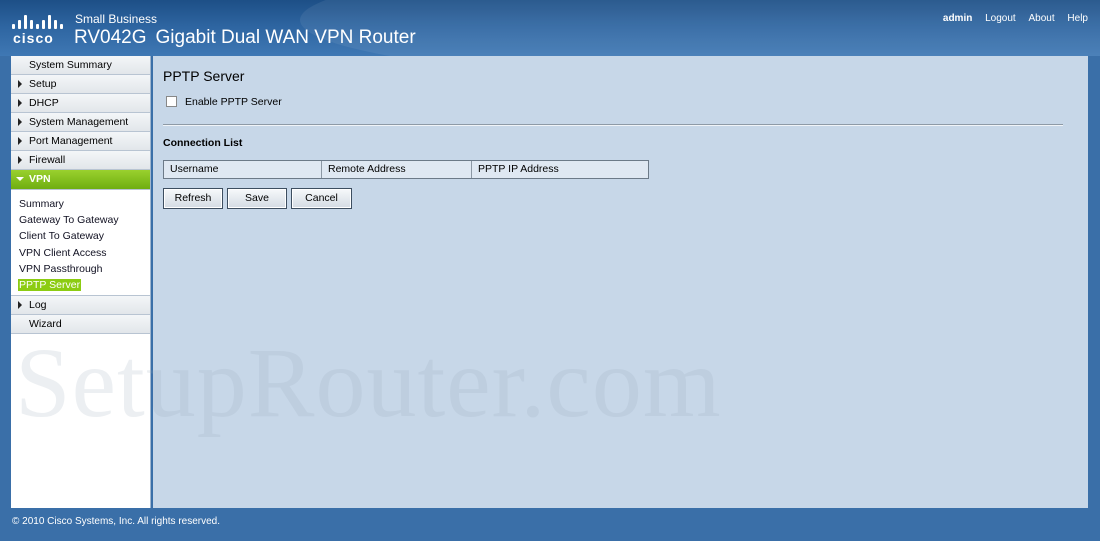 The image size is (1100, 541). I want to click on cisco-wordmark: cisco, so click(33, 38).